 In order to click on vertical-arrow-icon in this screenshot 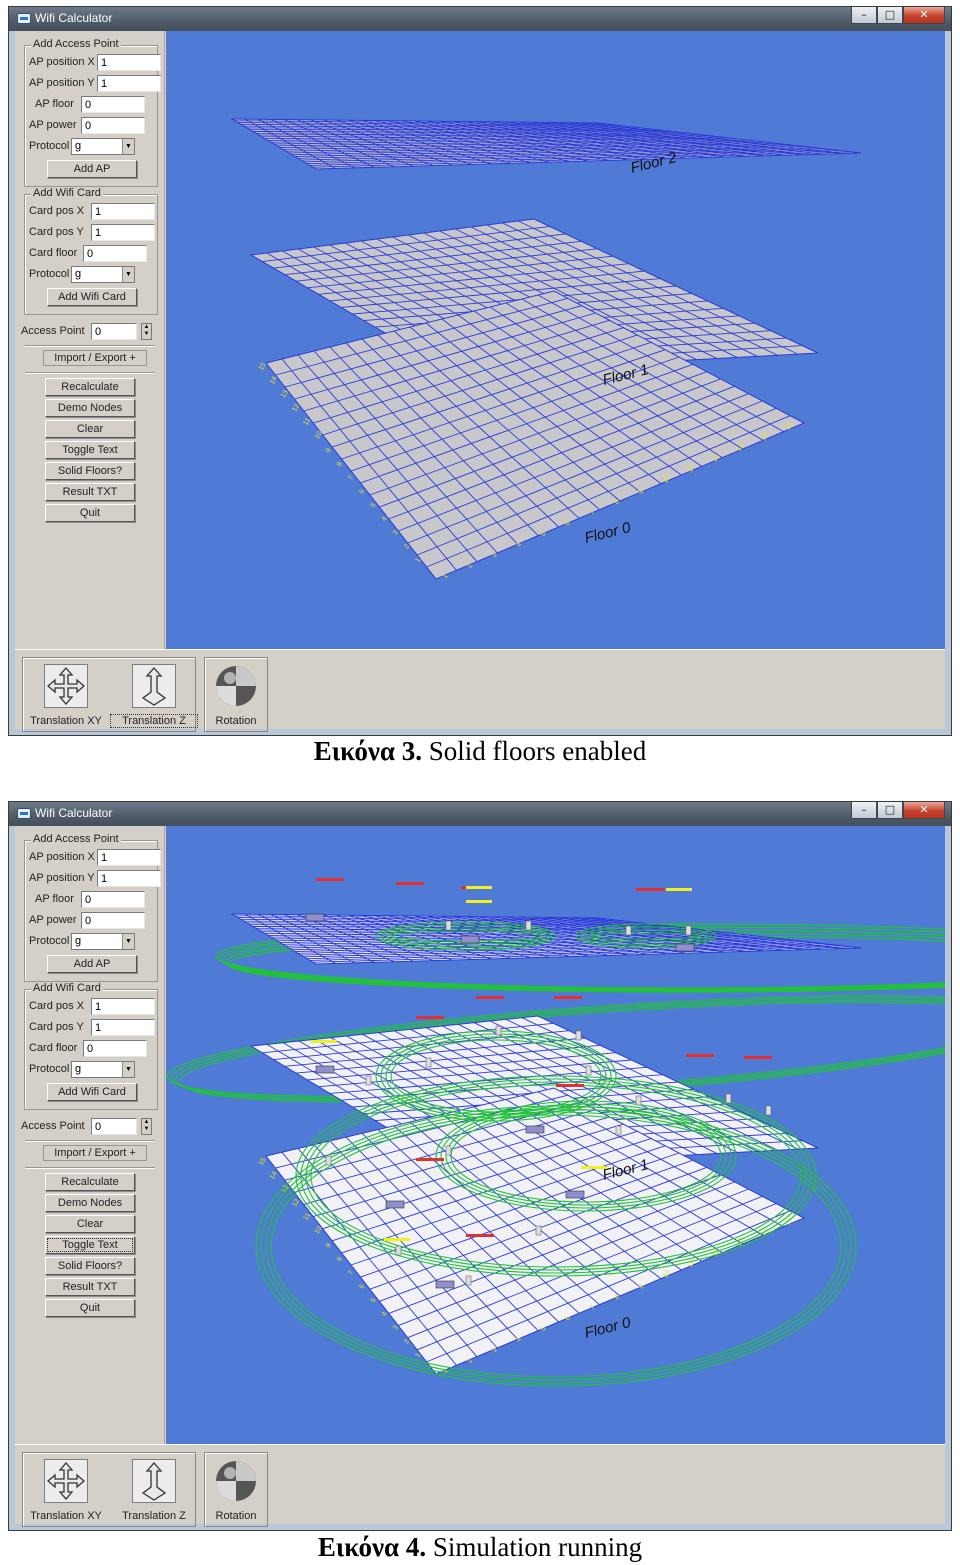, I will do `click(154, 686)`.